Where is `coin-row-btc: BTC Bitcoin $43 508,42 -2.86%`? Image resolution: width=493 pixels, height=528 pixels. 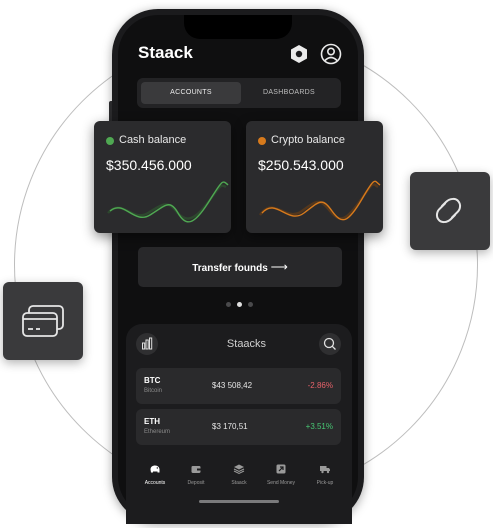
coin-row-btc: BTC Bitcoin $43 508,42 -2.86% is located at coordinates (238, 386).